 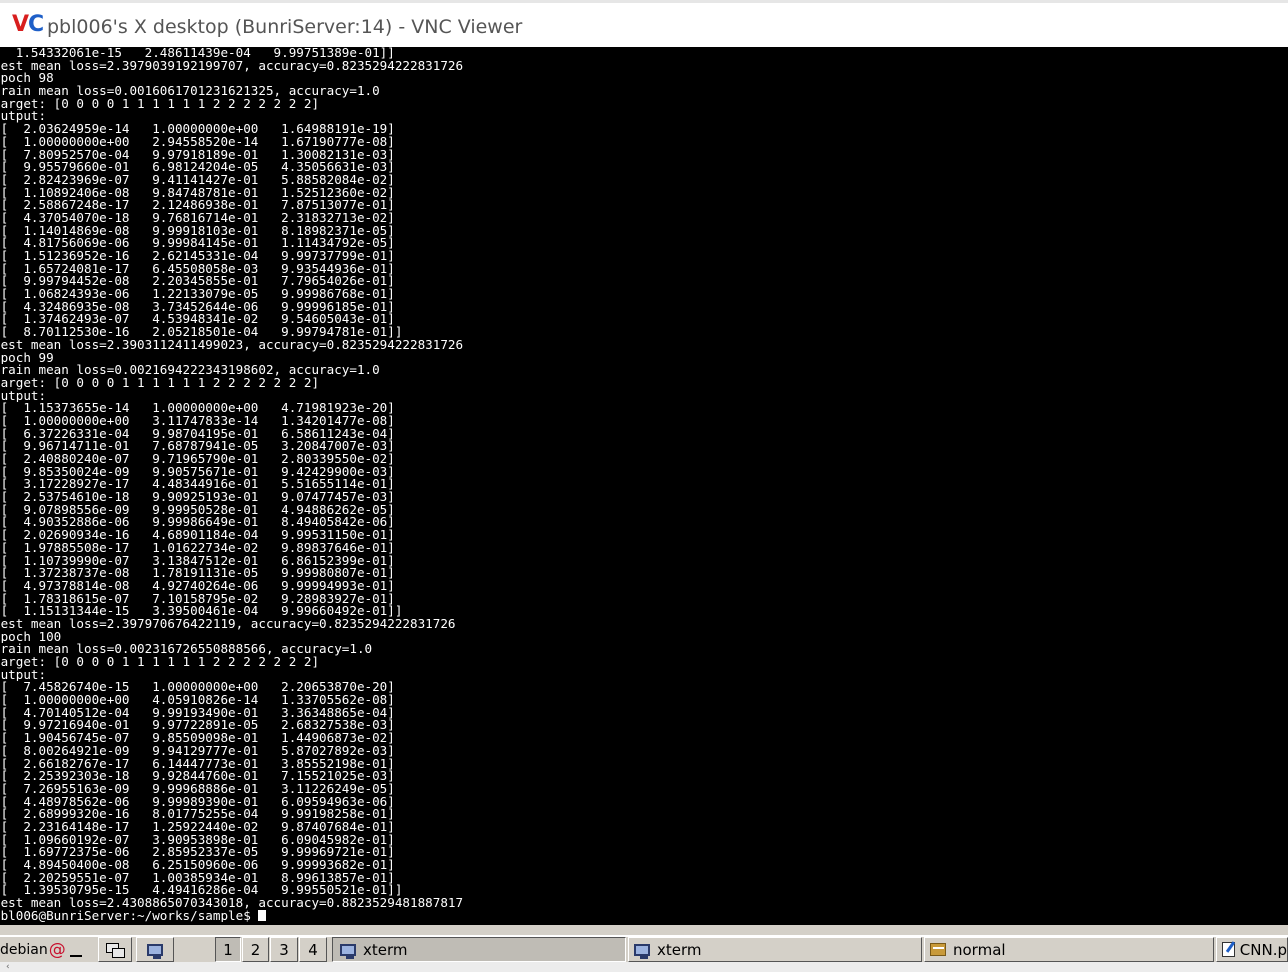 I want to click on workspace-label: 2, so click(x=255, y=949).